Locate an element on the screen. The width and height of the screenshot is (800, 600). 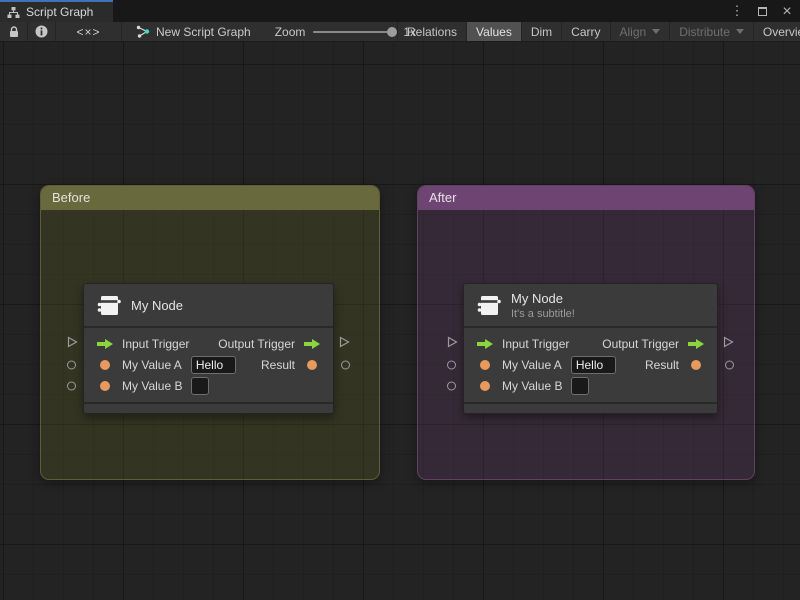
window-menu-icon: ⋮ is located at coordinates (737, 11).